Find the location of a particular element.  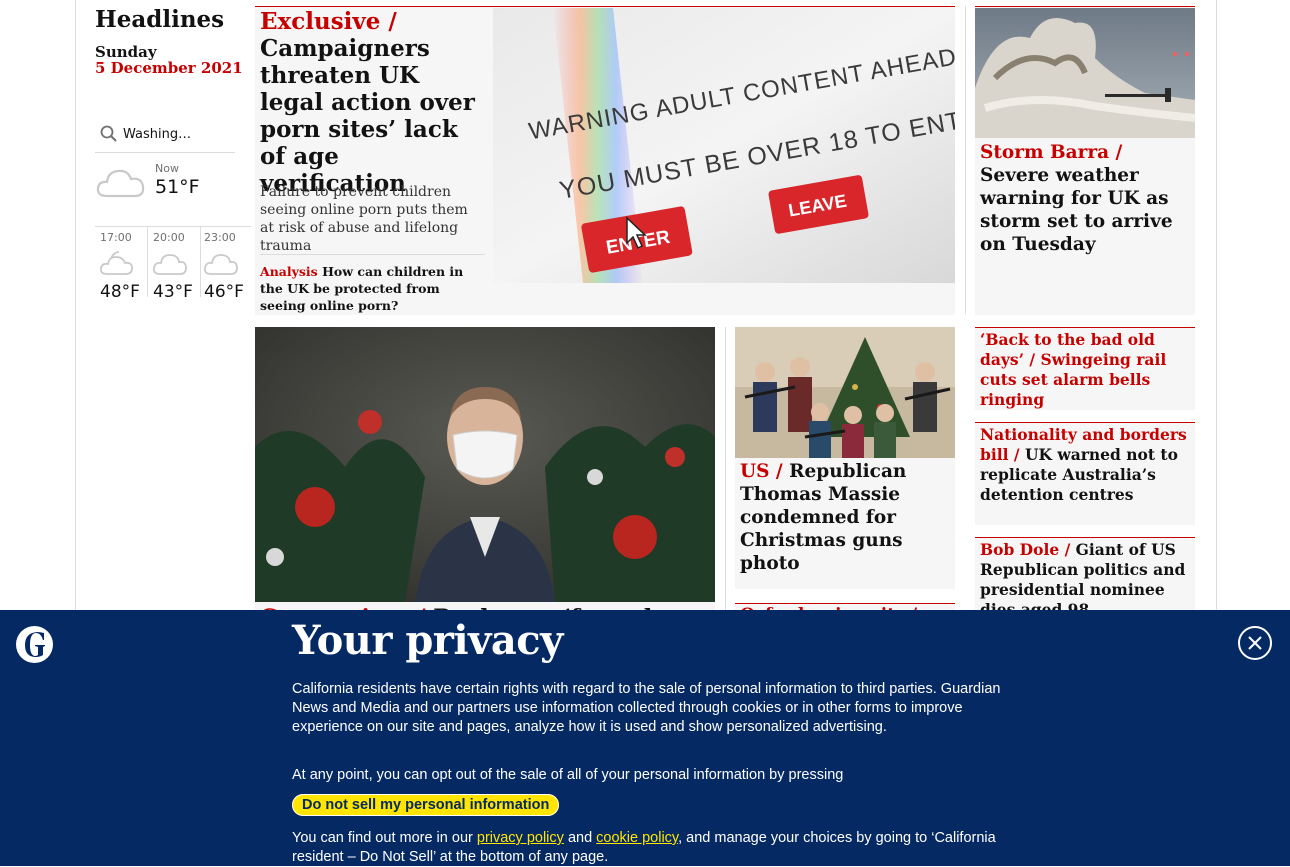

storm-story-kicker: Storm Barra / is located at coordinates (1051, 152).